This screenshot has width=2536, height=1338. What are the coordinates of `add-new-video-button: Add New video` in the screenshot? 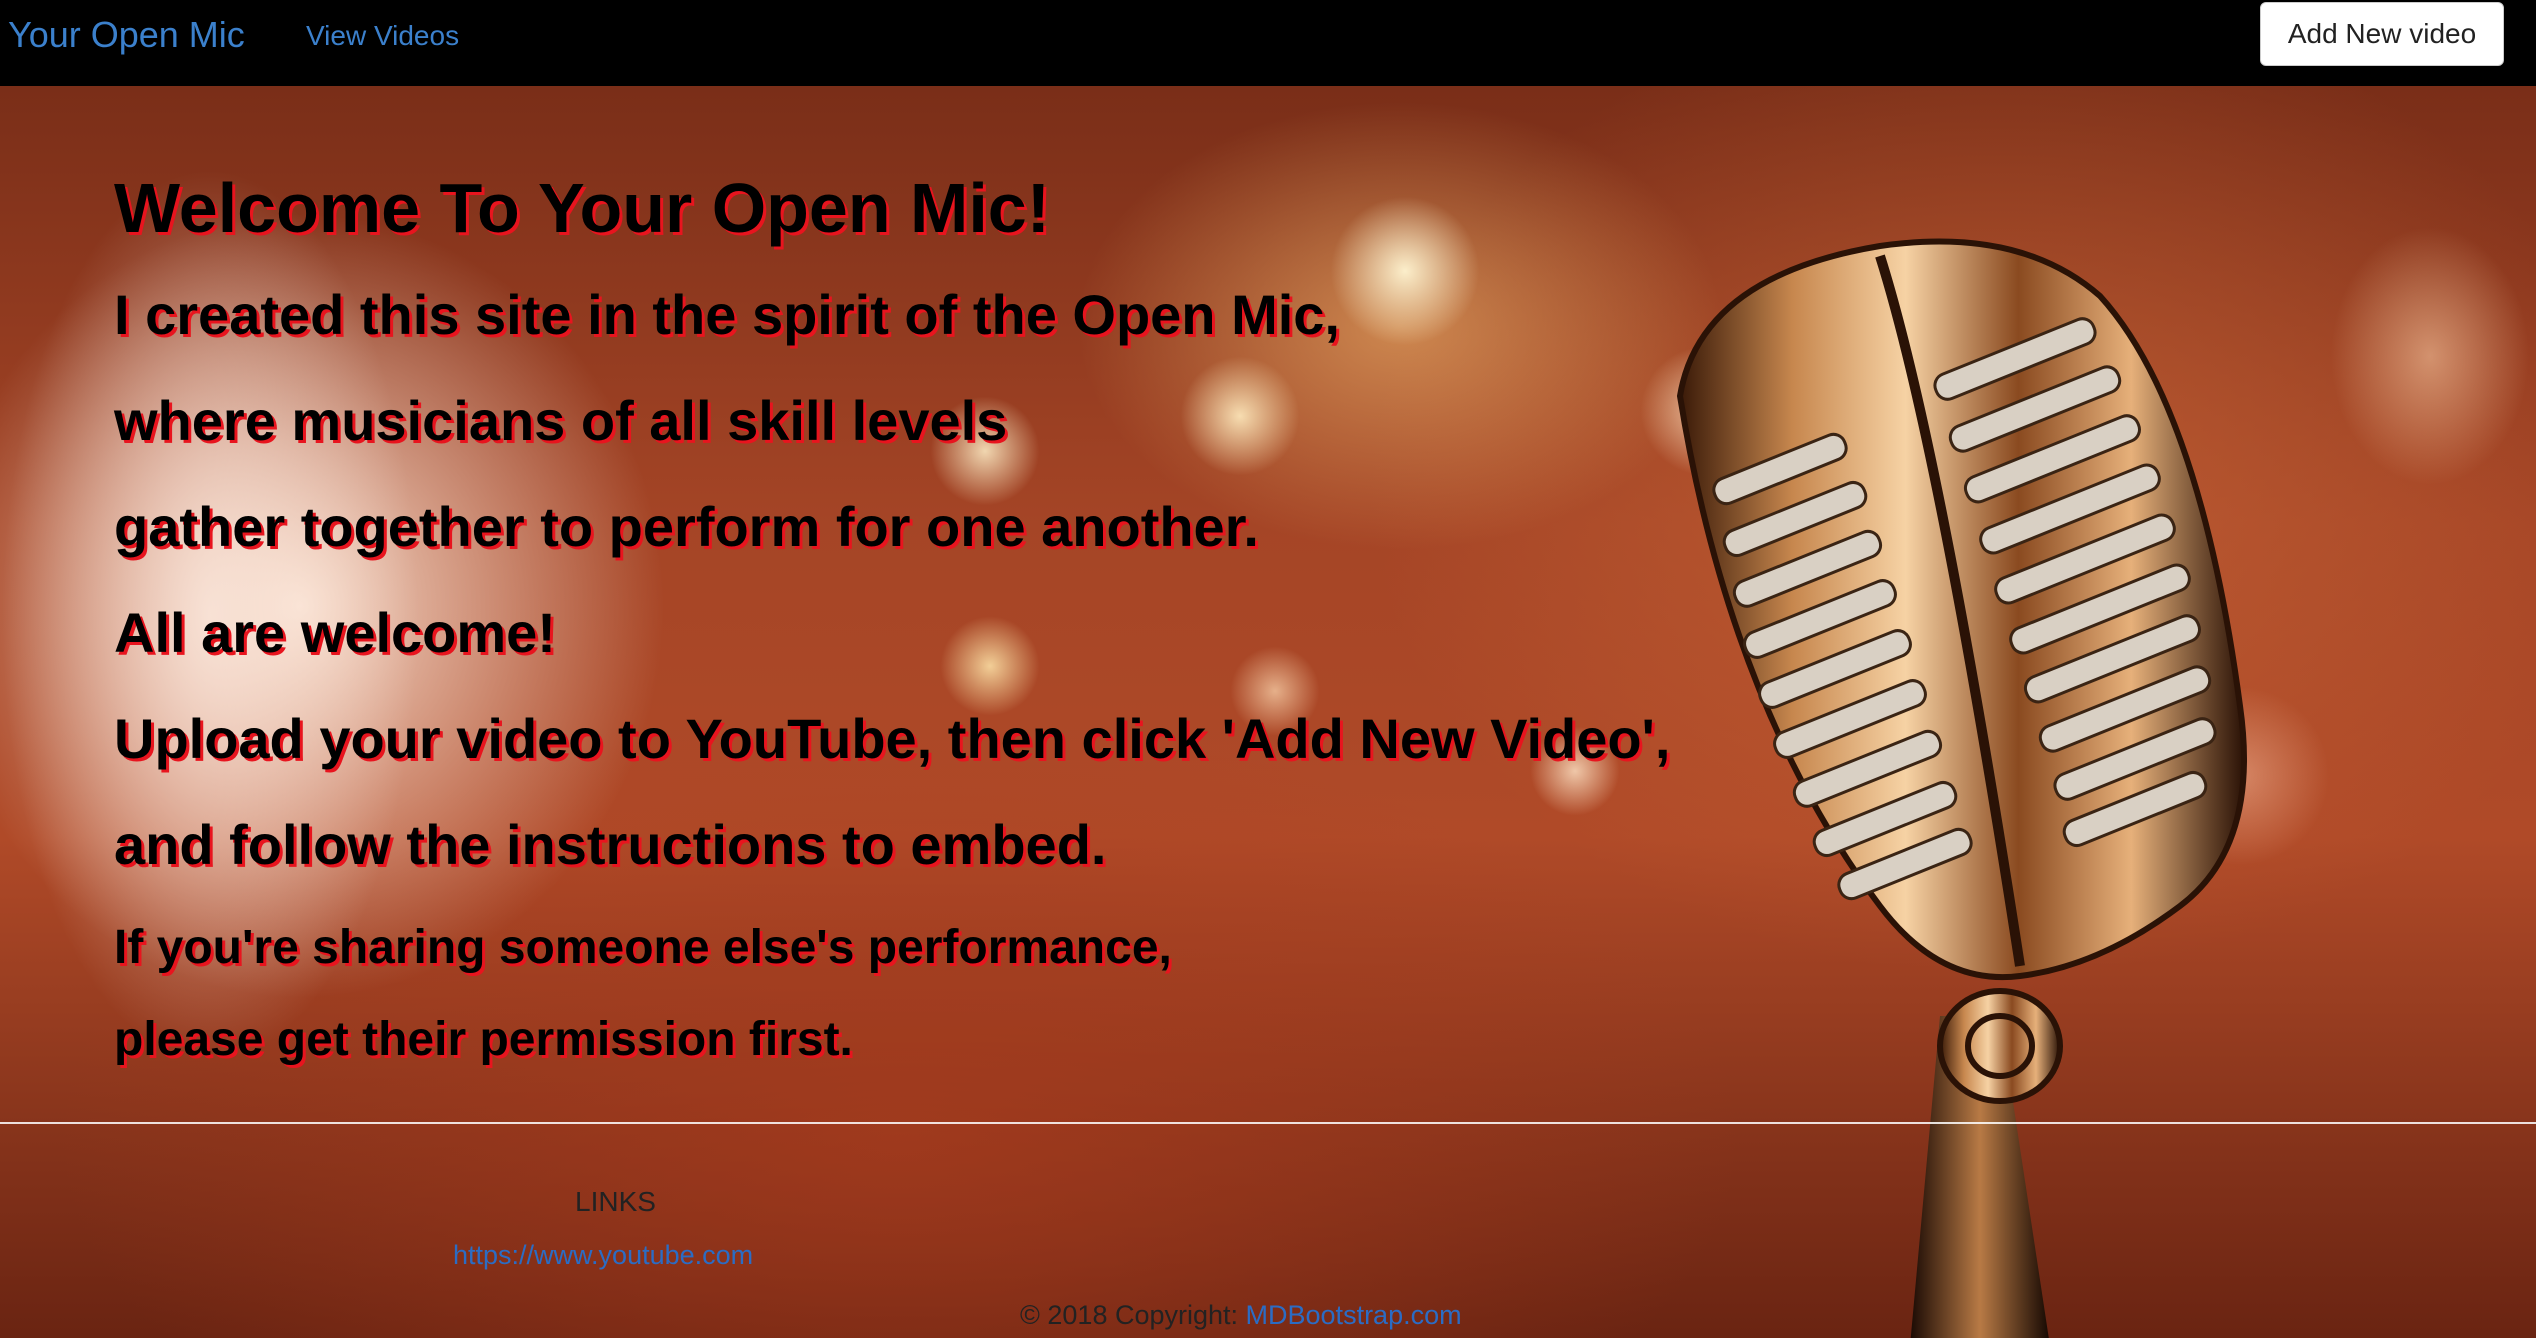 It's located at (2382, 34).